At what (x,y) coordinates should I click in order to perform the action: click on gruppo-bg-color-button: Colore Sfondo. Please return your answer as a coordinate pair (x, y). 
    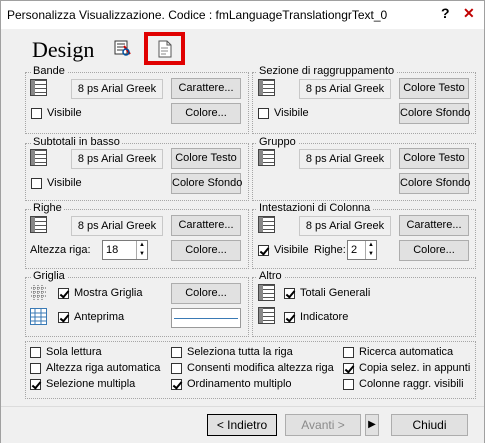
    Looking at the image, I should click on (434, 183).